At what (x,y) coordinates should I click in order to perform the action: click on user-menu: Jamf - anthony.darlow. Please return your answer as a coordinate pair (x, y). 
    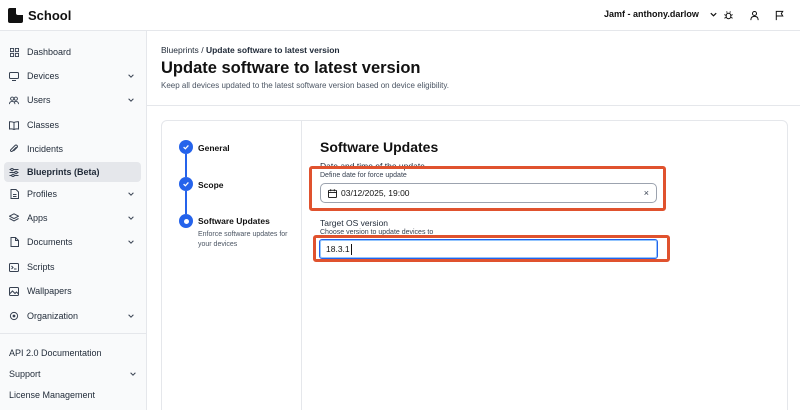
    Looking at the image, I should click on (661, 14).